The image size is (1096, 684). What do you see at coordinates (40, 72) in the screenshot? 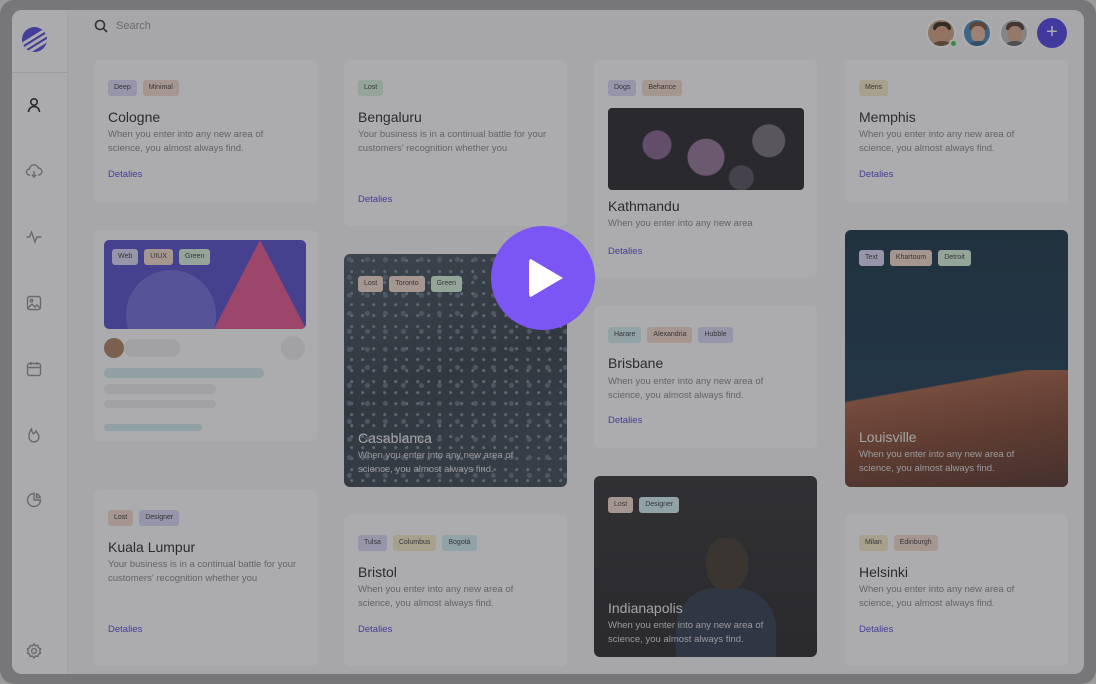
I see `sidebar-divider` at bounding box center [40, 72].